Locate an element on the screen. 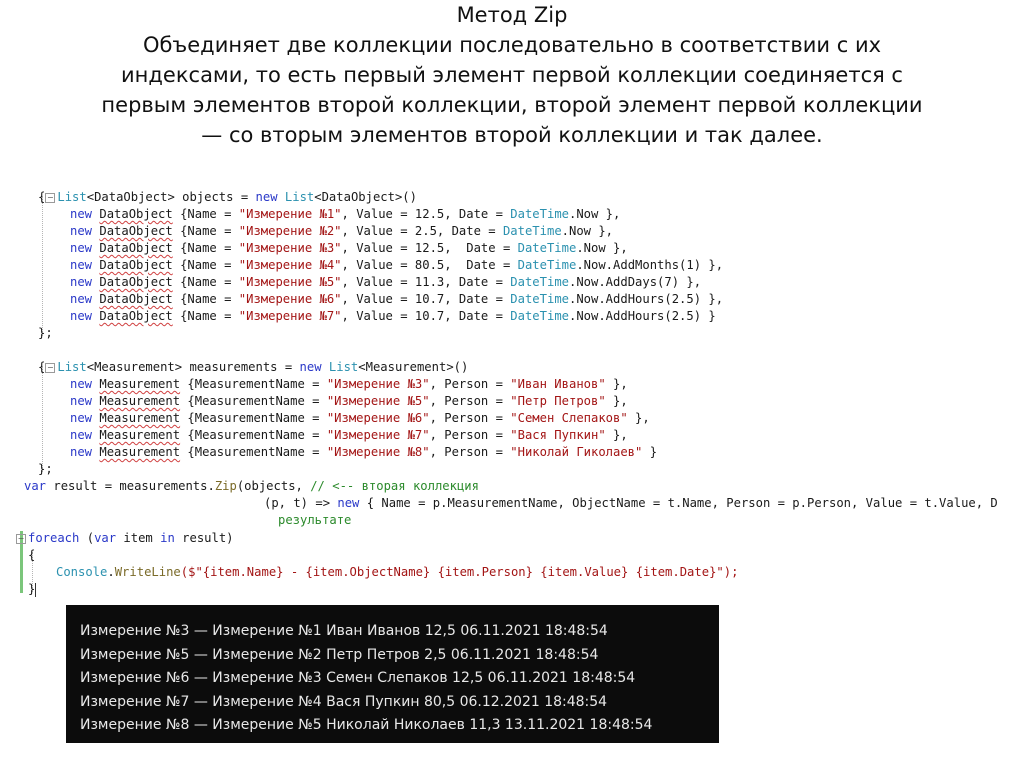  code-token-comment: результате is located at coordinates (315, 520).